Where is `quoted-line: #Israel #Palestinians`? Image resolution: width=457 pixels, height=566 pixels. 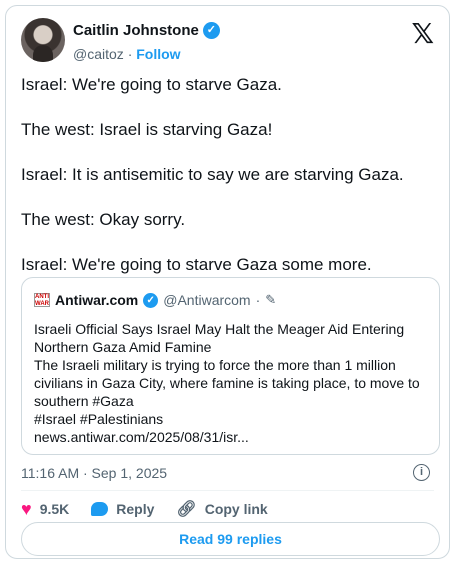 quoted-line: #Israel #Palestinians is located at coordinates (99, 419).